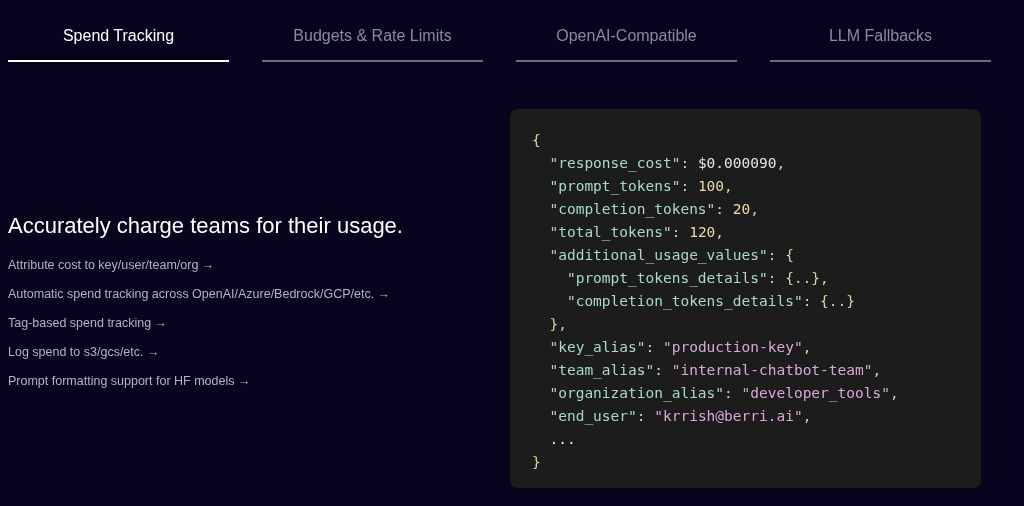 The image size is (1024, 506). I want to click on code-line: }, so click(536, 462).